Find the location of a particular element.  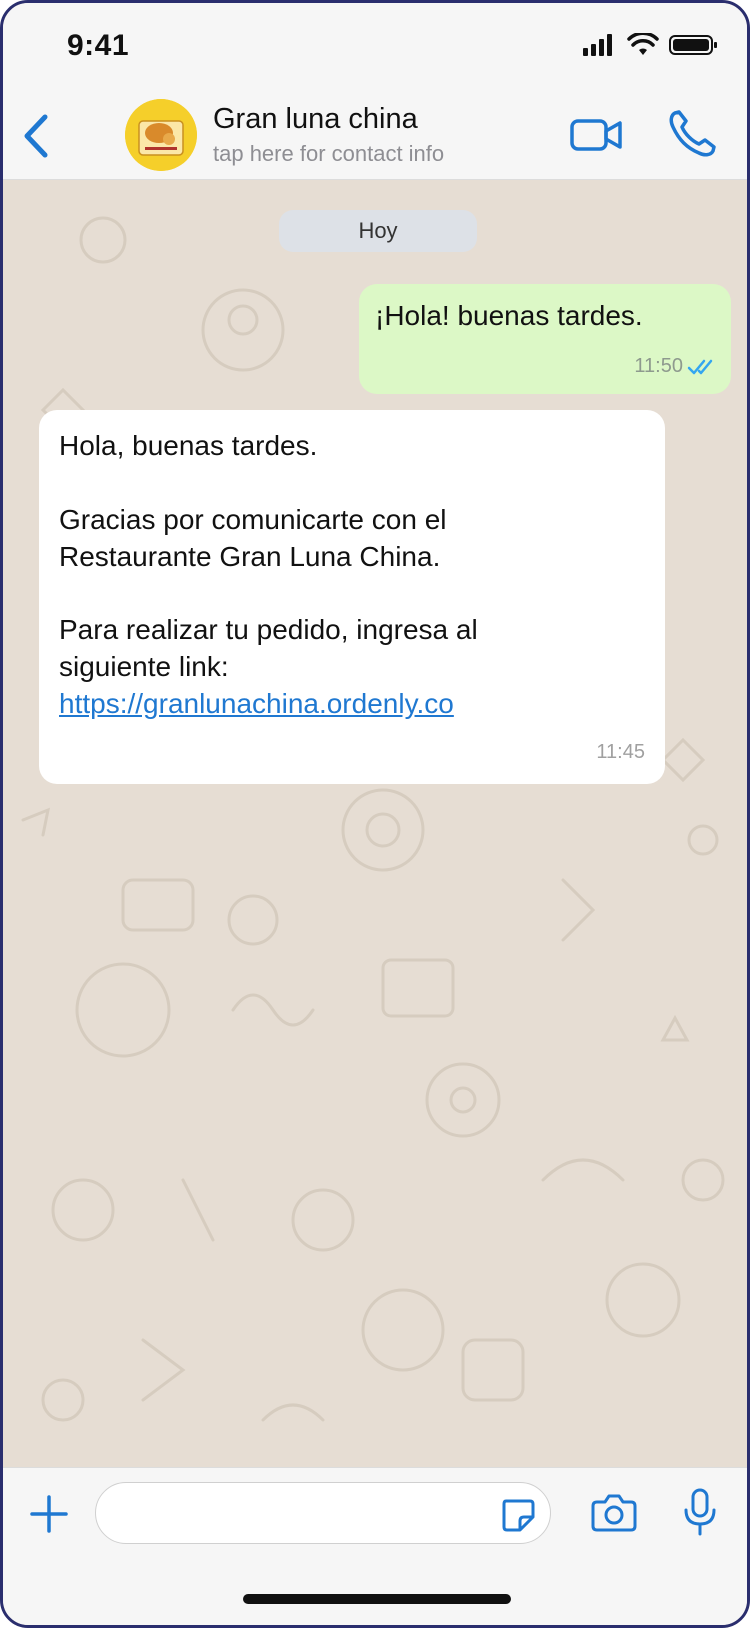

message-input is located at coordinates (323, 1513).